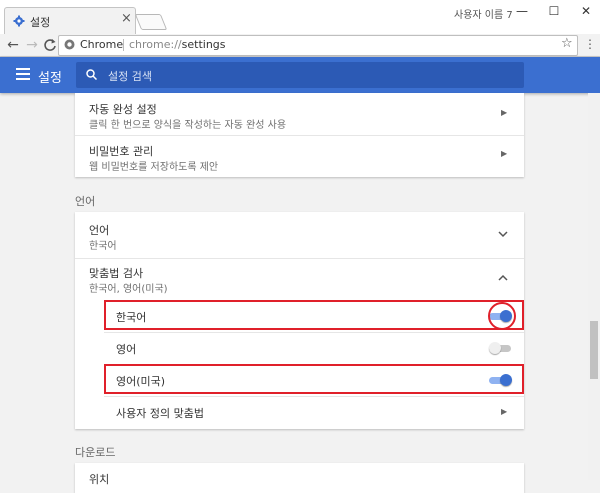 The width and height of the screenshot is (600, 493). I want to click on spellcheck-row: 맞춤법 검사 한국어, 영어(미국), so click(299, 279).